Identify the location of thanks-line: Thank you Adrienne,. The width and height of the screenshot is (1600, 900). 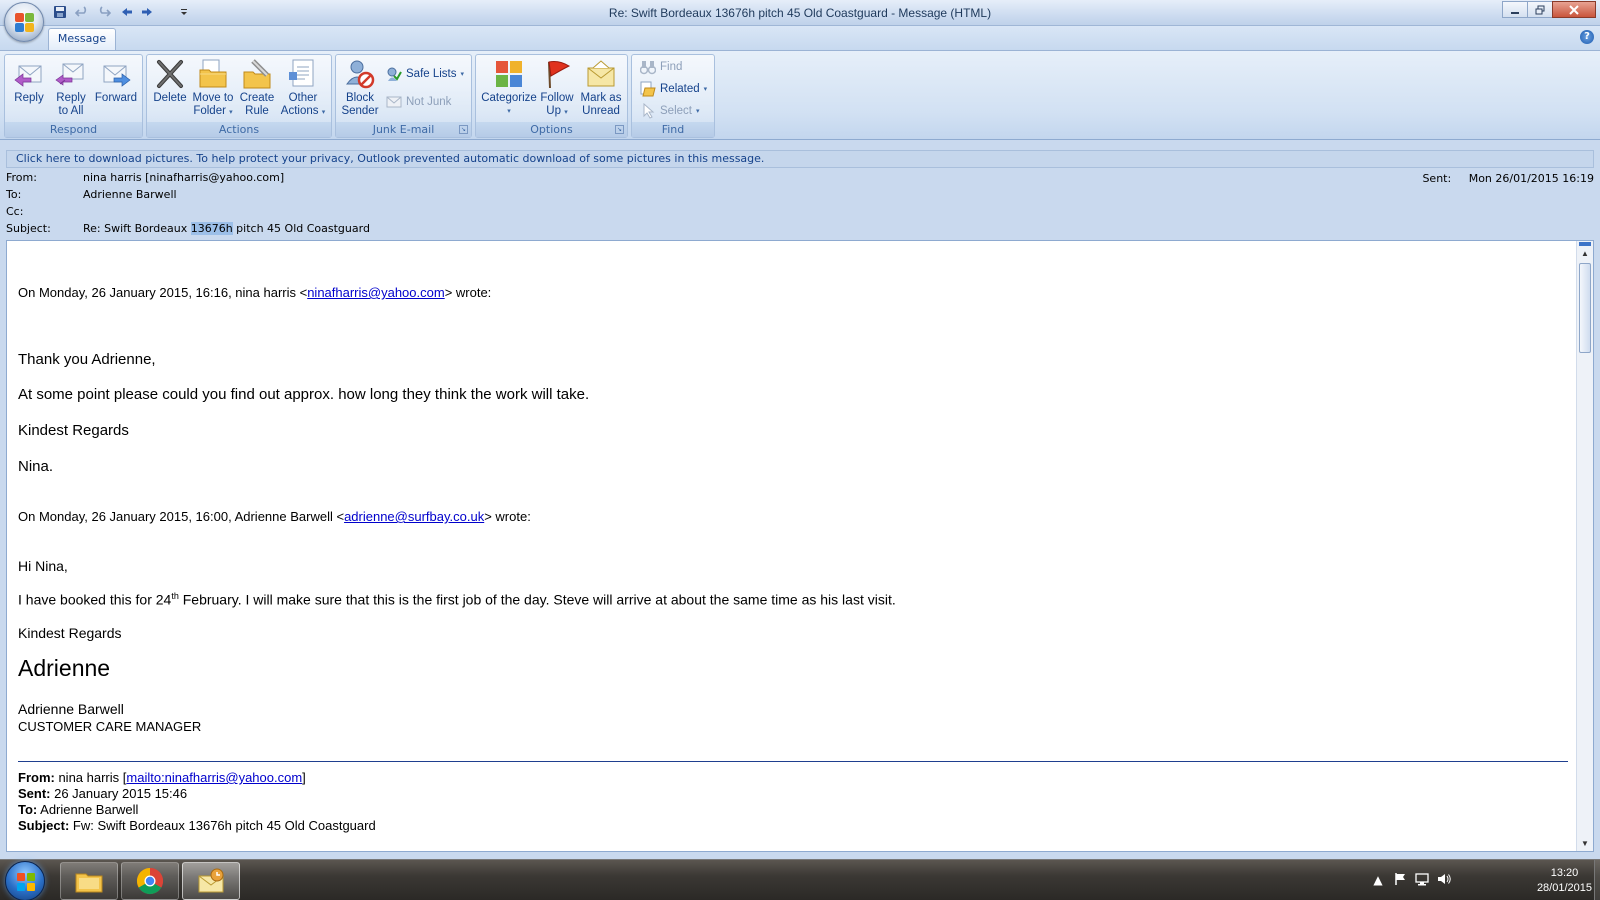
(87, 359).